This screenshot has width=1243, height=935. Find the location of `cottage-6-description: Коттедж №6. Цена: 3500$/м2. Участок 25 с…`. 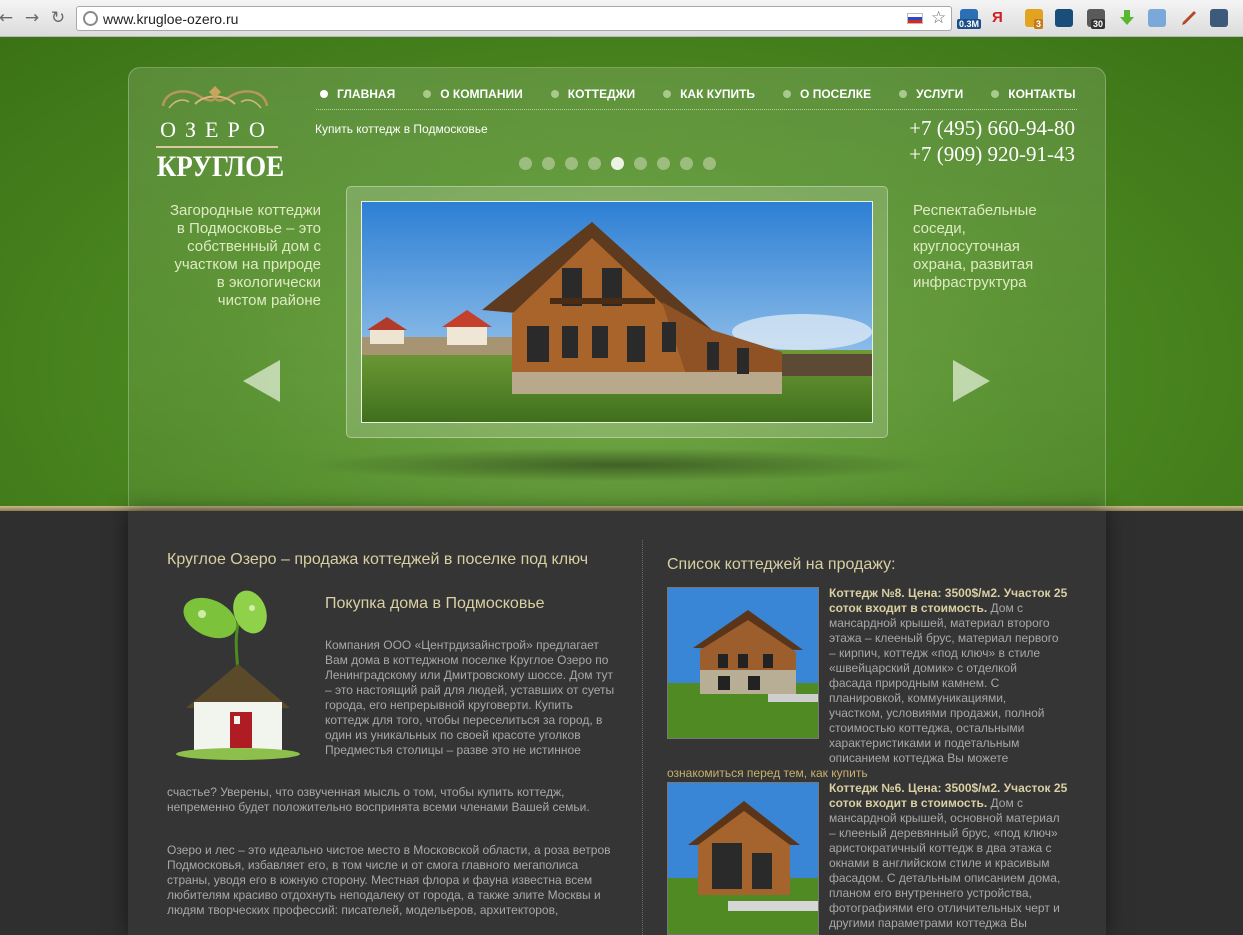

cottage-6-description: Коттедж №6. Цена: 3500$/м2. Участок 25 с… is located at coordinates (949, 856).